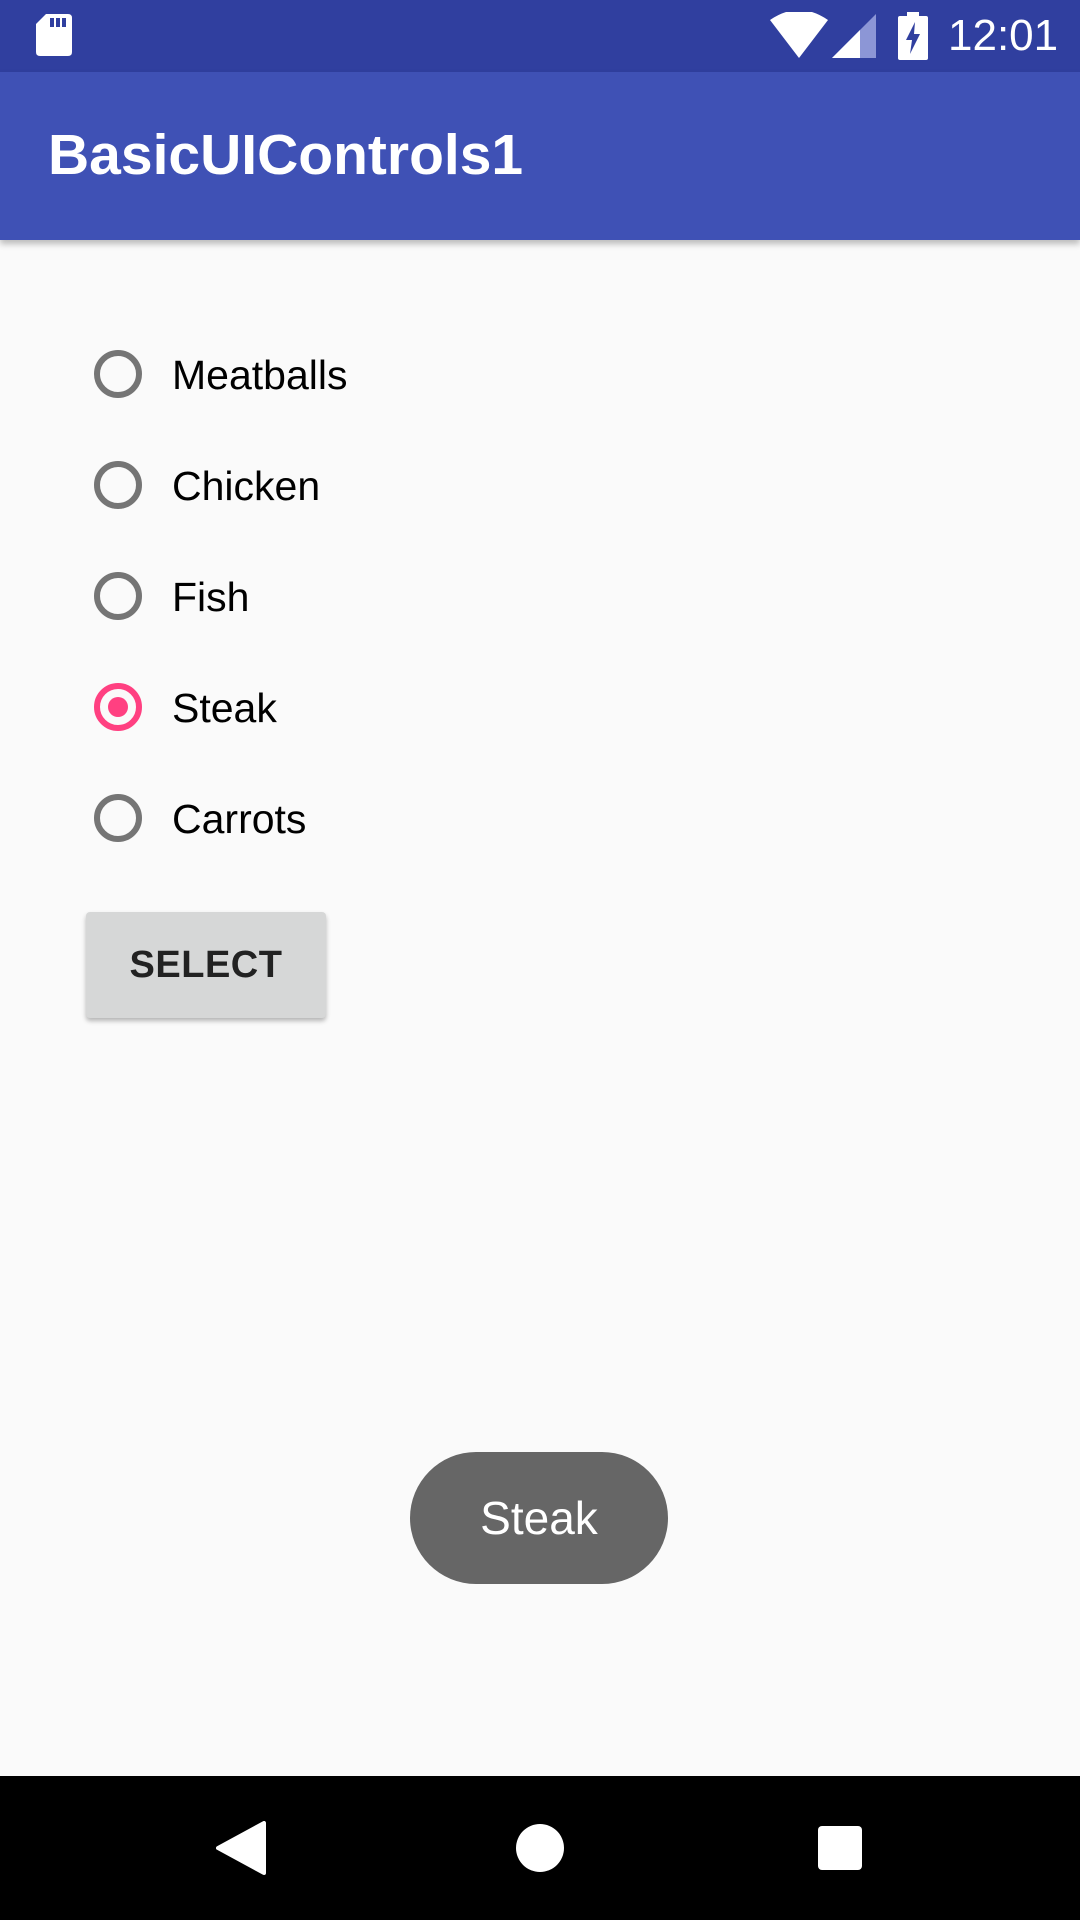  I want to click on radio-option-chicken: Chicken, so click(388, 491).